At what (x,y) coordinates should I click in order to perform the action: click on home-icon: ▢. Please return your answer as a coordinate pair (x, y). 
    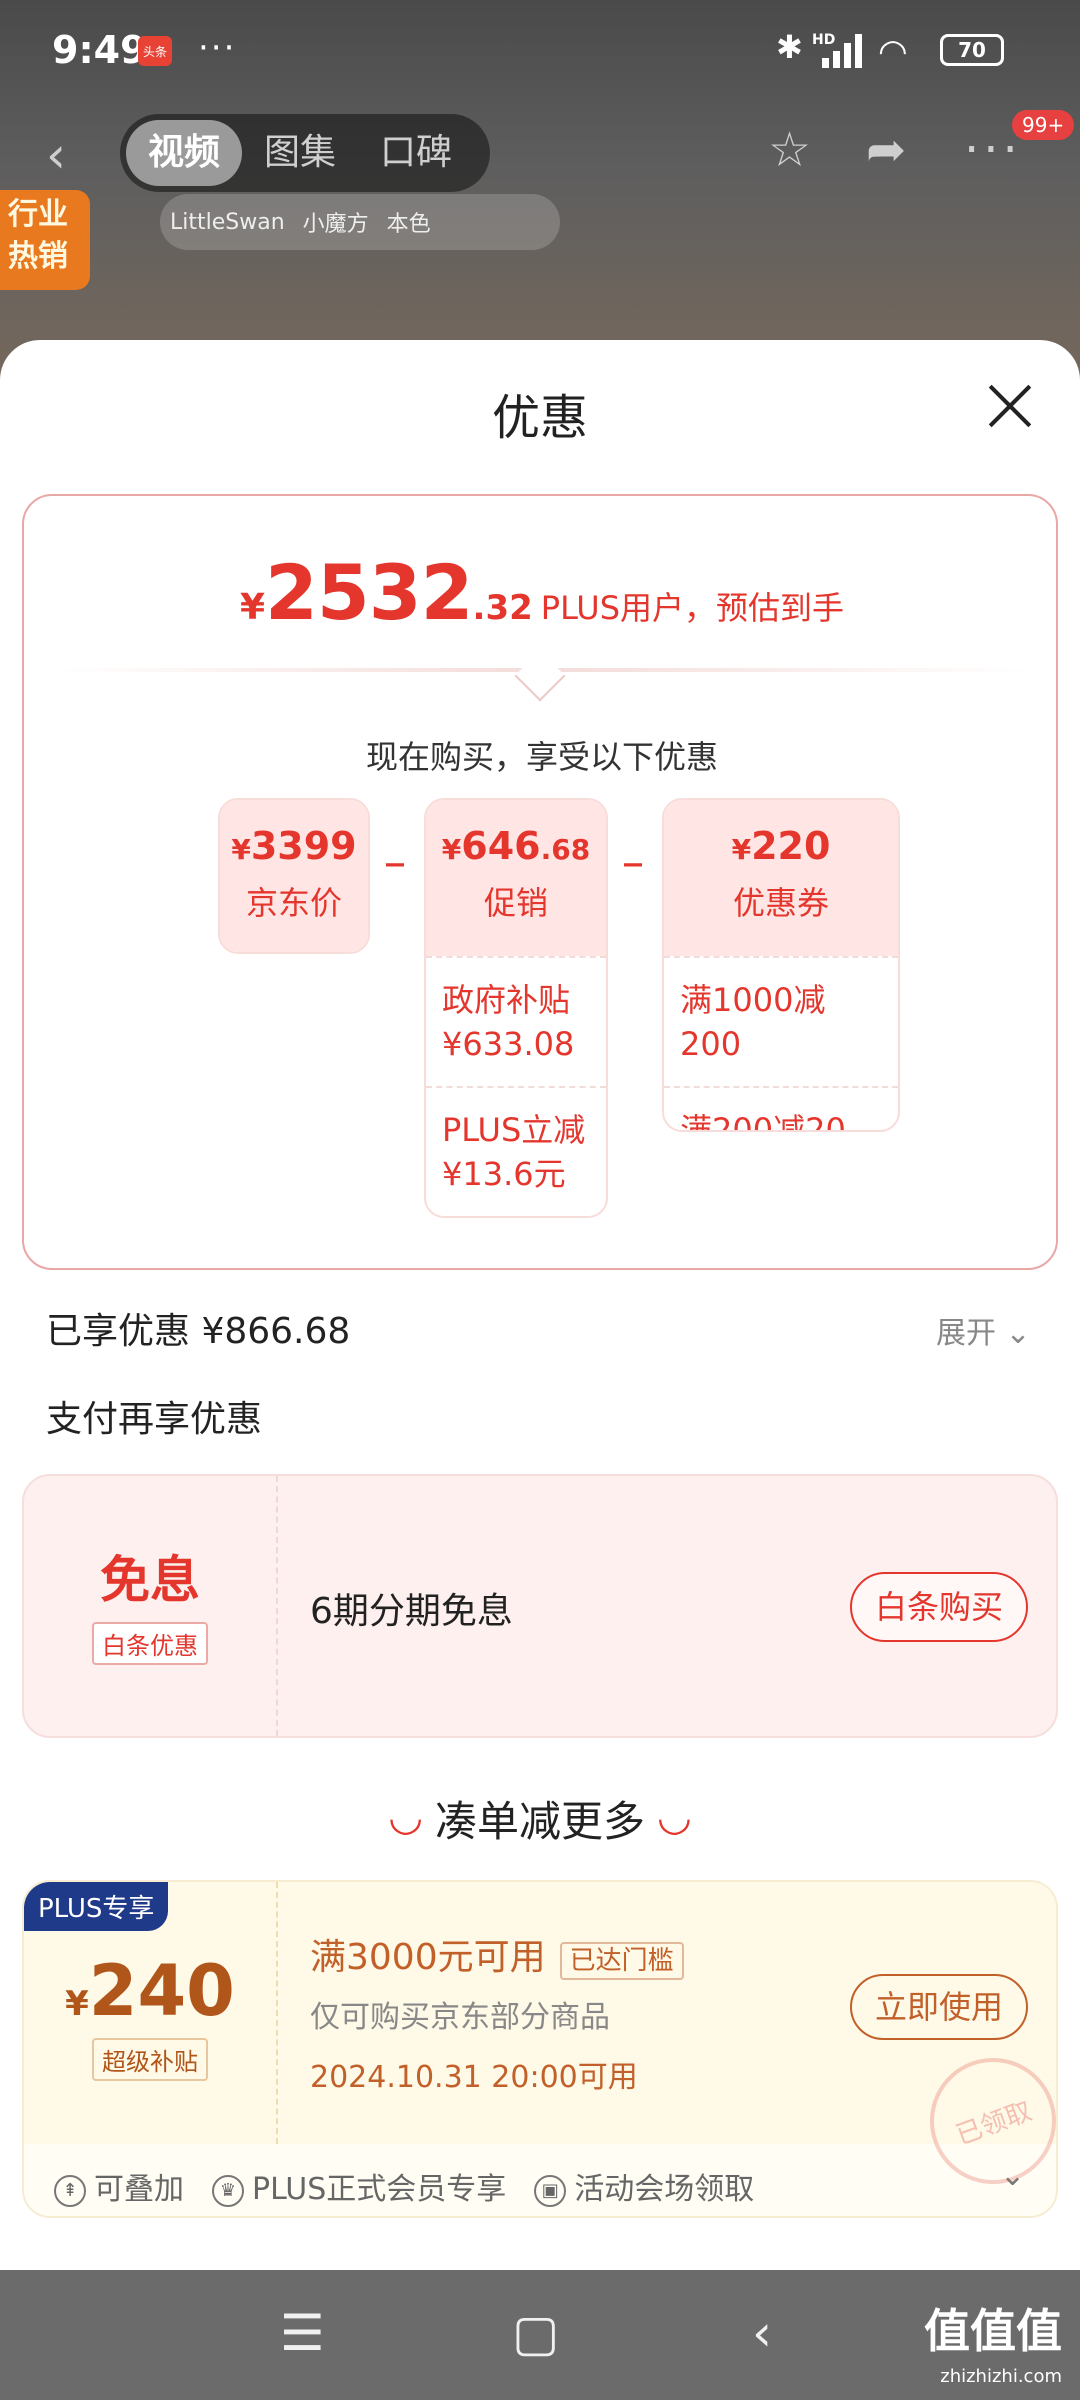
    Looking at the image, I should click on (535, 2333).